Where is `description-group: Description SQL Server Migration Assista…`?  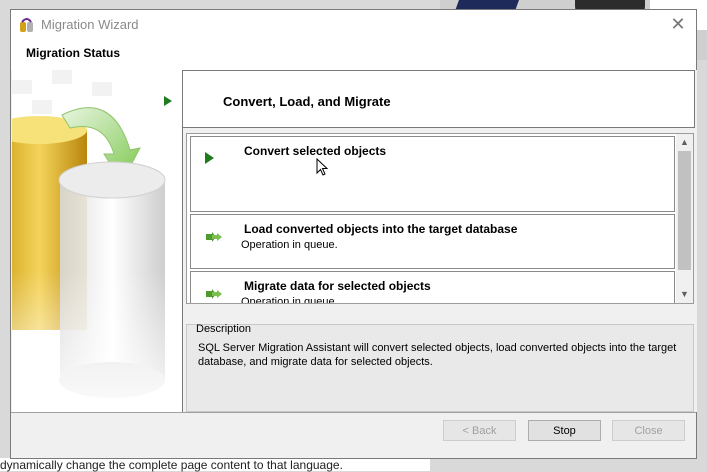
description-group: Description SQL Server Migration Assista… is located at coordinates (440, 367).